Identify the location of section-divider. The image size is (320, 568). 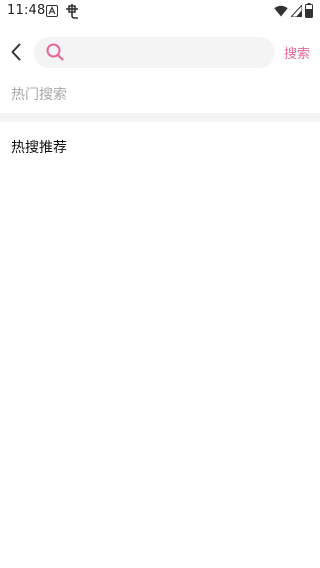
(160, 117).